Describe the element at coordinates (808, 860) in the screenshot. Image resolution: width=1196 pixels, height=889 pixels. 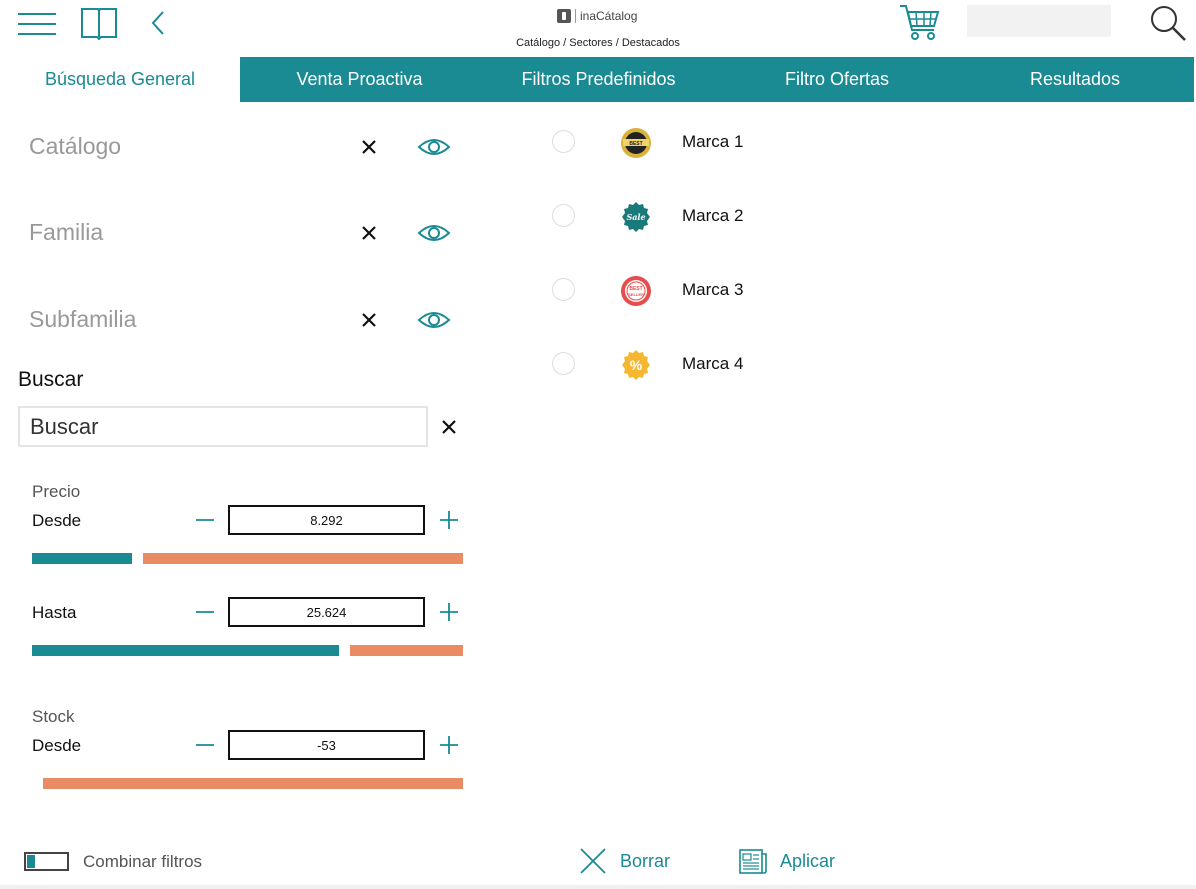
I see `aplicar-label: Aplicar` at that location.